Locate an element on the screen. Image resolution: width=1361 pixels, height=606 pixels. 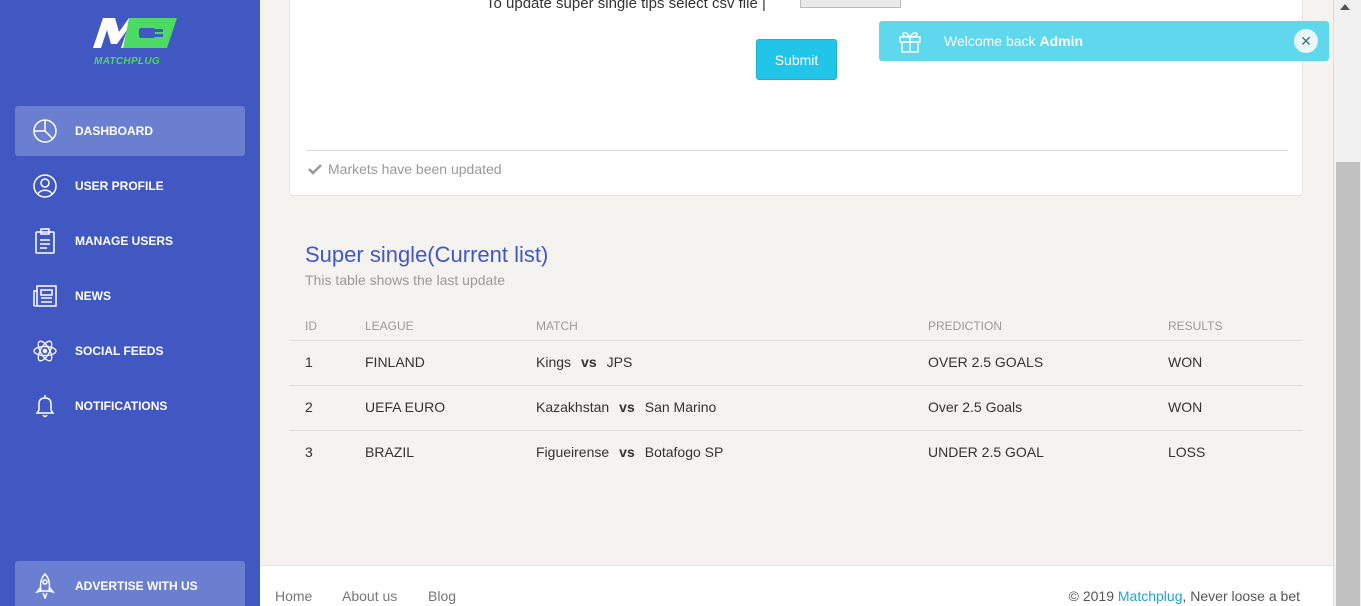
away-team: JPS is located at coordinates (619, 362).